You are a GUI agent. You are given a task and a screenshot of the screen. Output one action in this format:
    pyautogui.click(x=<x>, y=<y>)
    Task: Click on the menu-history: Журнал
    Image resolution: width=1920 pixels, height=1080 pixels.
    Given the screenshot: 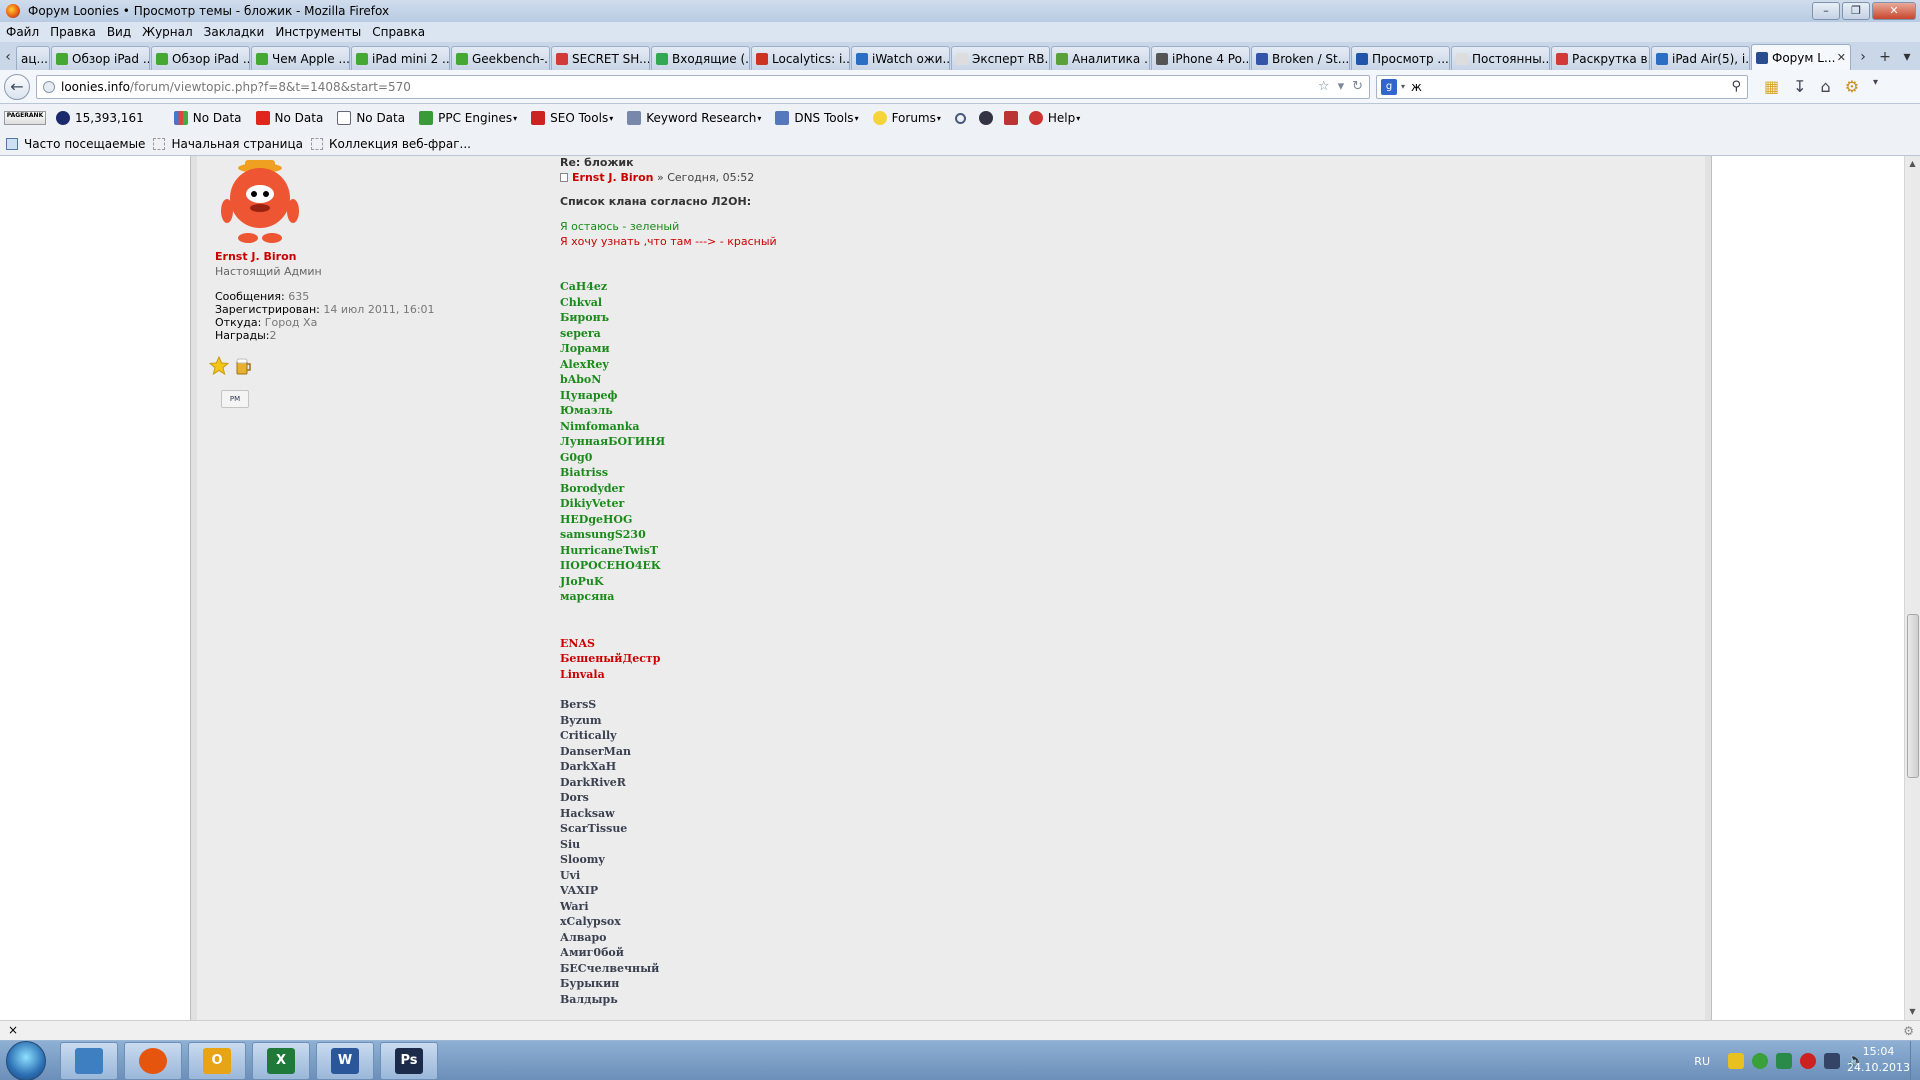 What is the action you would take?
    pyautogui.click(x=167, y=32)
    